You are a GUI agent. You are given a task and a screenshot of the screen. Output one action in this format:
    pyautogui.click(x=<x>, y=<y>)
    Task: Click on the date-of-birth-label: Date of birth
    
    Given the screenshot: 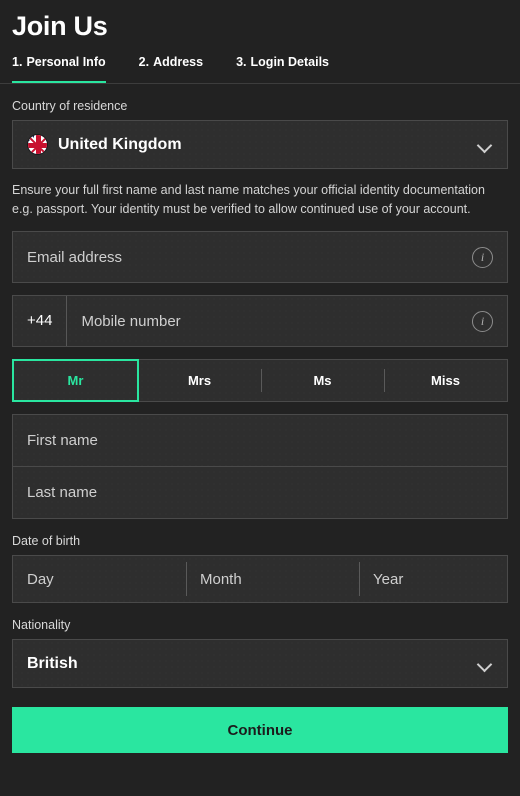 What is the action you would take?
    pyautogui.click(x=46, y=541)
    